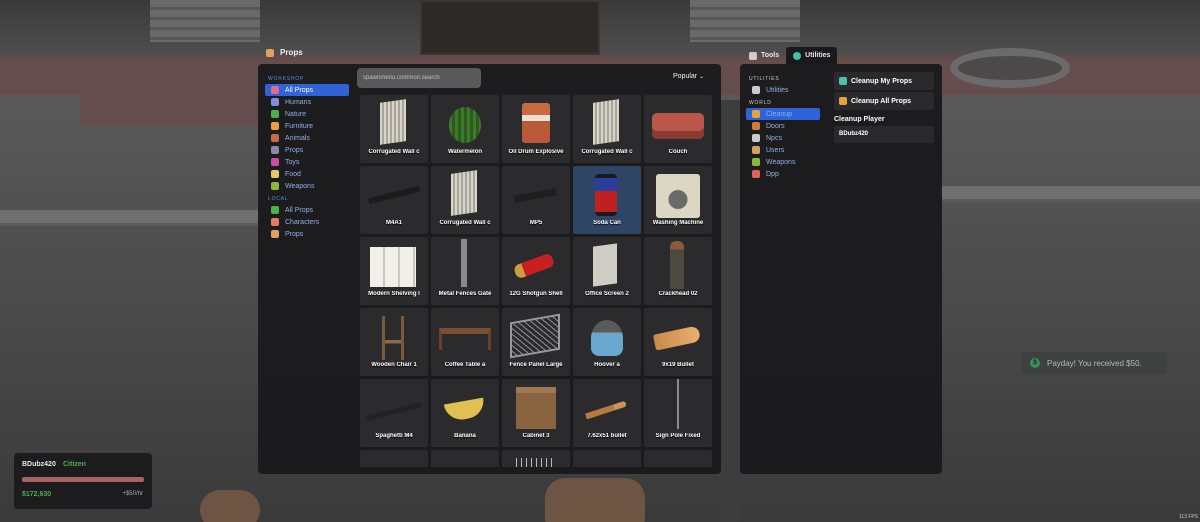 This screenshot has width=1200, height=522. Describe the element at coordinates (275, 126) in the screenshot. I see `lamp-icon` at that location.